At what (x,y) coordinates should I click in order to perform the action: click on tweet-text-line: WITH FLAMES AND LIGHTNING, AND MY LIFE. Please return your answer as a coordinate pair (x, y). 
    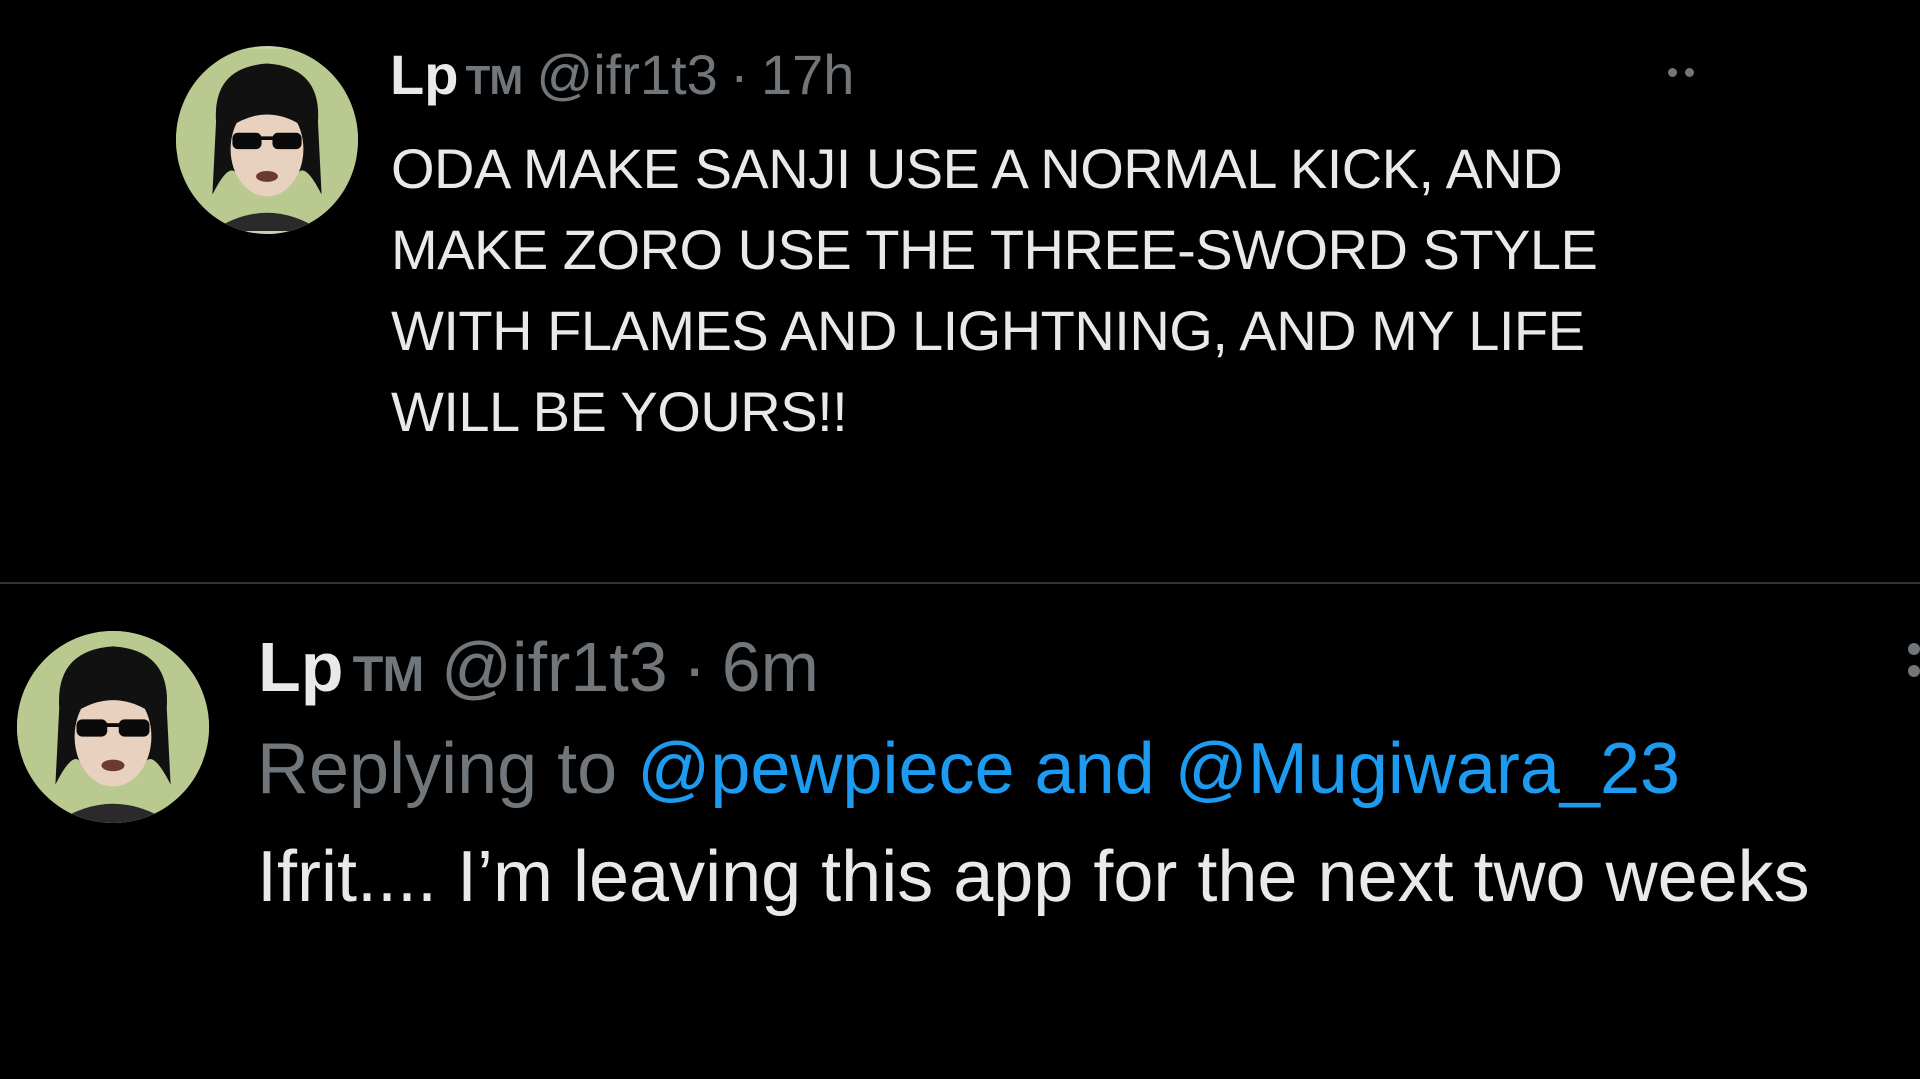
    Looking at the image, I should click on (988, 330).